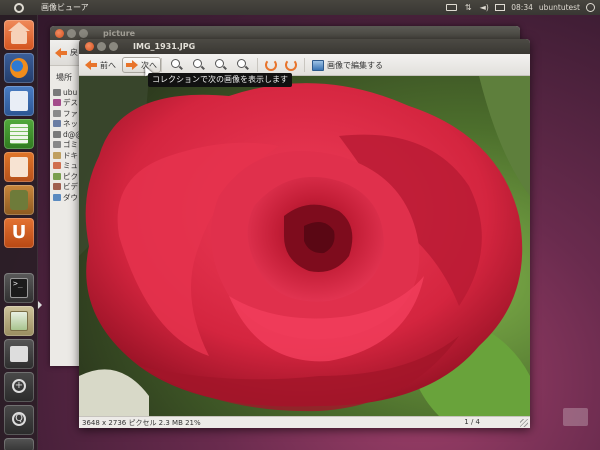 This screenshot has height=450, width=600. Describe the element at coordinates (70, 187) in the screenshot. I see `place-label: ビデ` at that location.